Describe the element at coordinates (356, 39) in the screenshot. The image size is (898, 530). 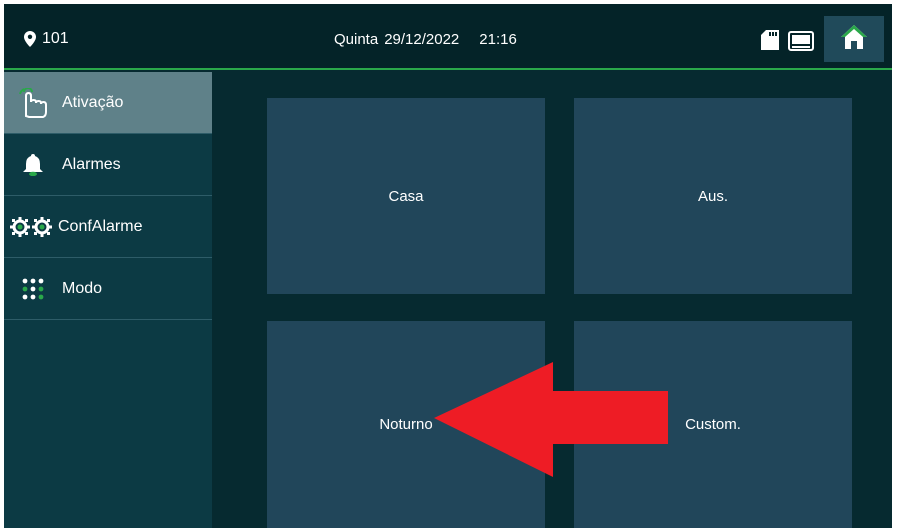
I see `weekday: Quinta` at that location.